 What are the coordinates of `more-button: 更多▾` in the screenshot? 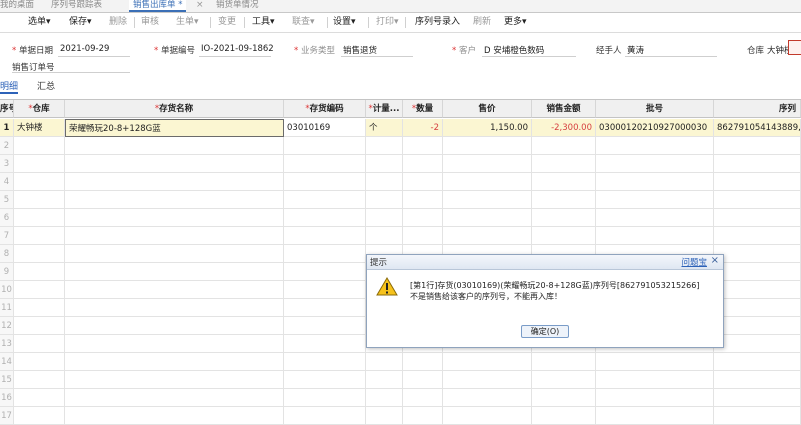 It's located at (515, 22).